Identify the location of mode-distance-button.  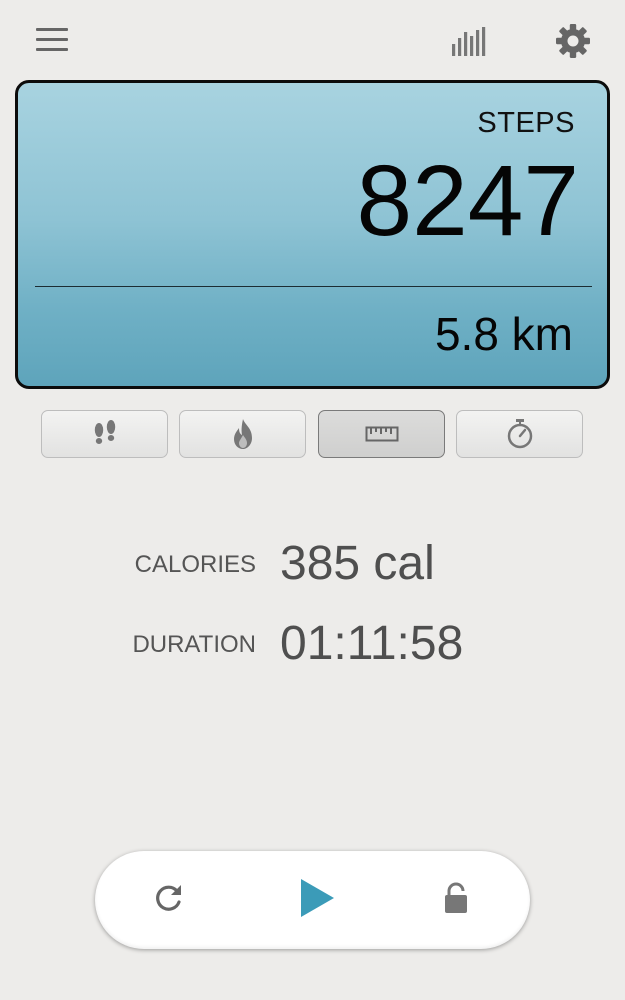
(381, 434).